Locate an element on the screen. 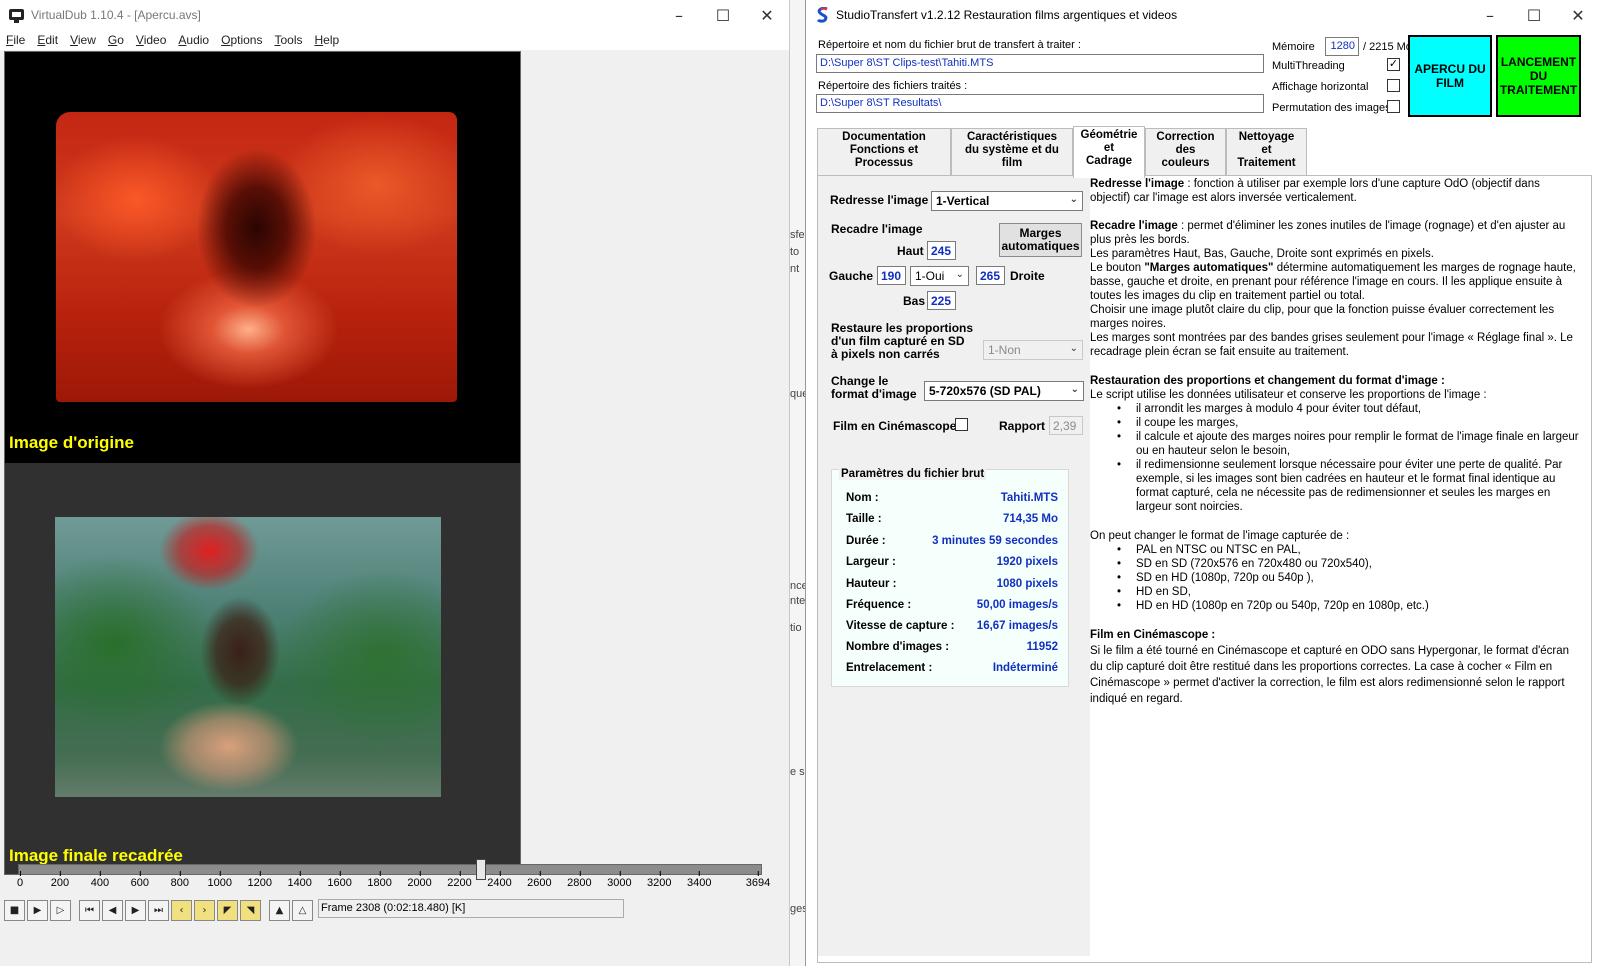  rapport-input: 2,39 is located at coordinates (1066, 425).